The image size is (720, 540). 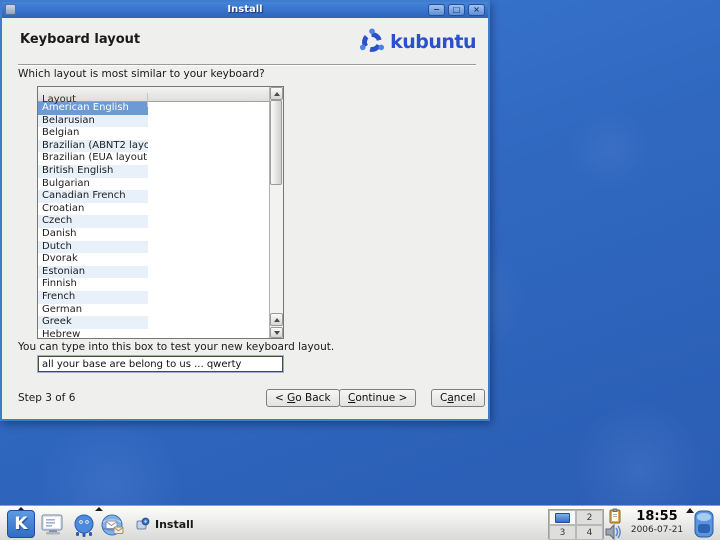 What do you see at coordinates (143, 523) in the screenshot?
I see `install-task-icon` at bounding box center [143, 523].